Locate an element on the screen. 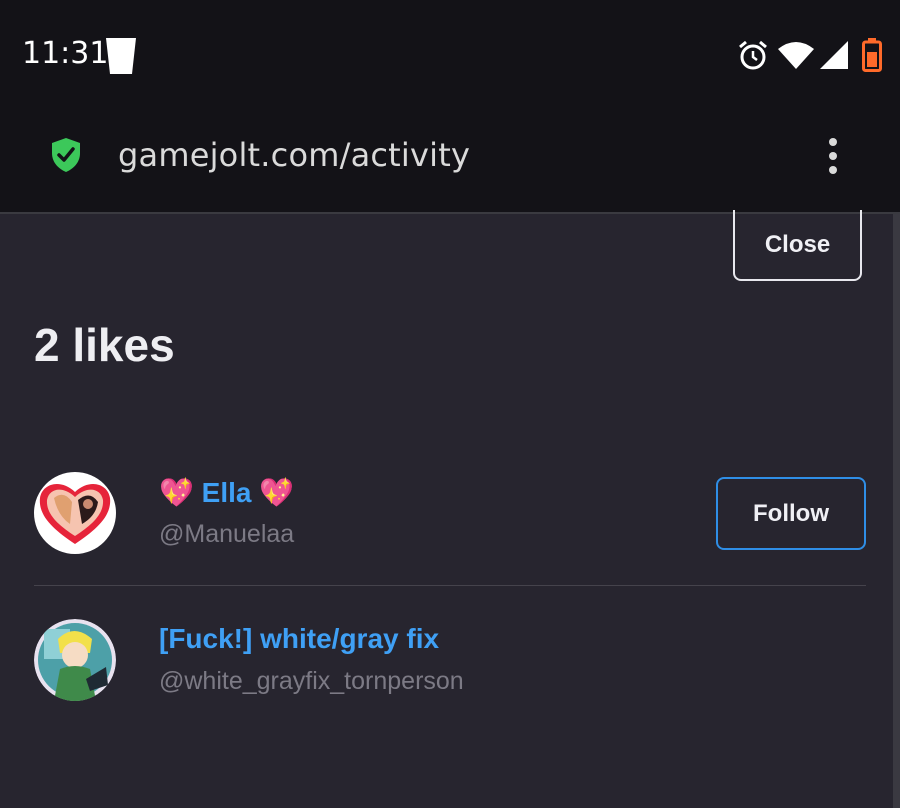  heart-avatar-icon is located at coordinates (75, 513).